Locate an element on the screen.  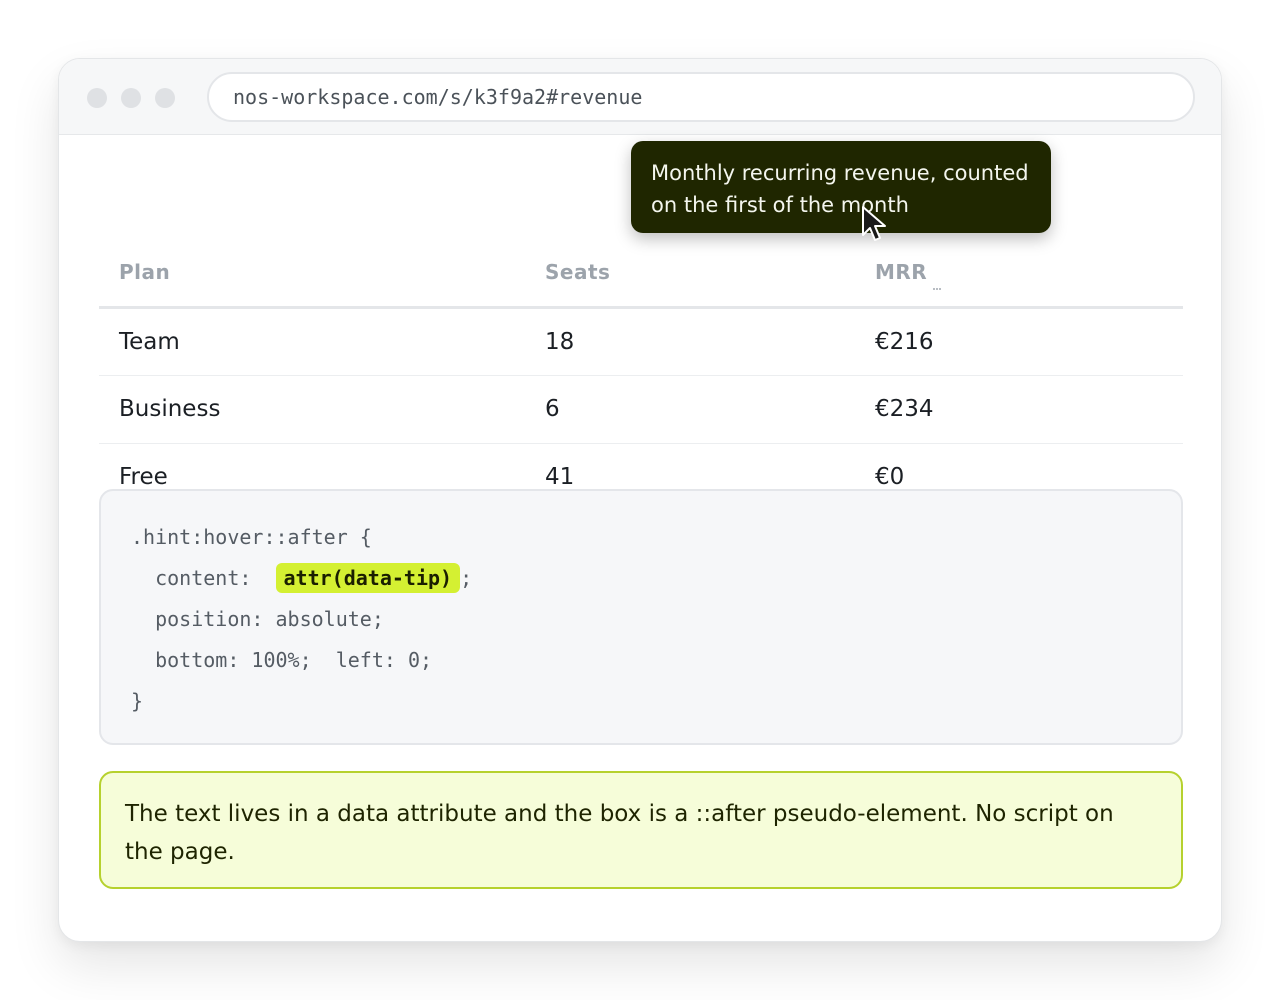
code-line: position: absolute; is located at coordinates (257, 619).